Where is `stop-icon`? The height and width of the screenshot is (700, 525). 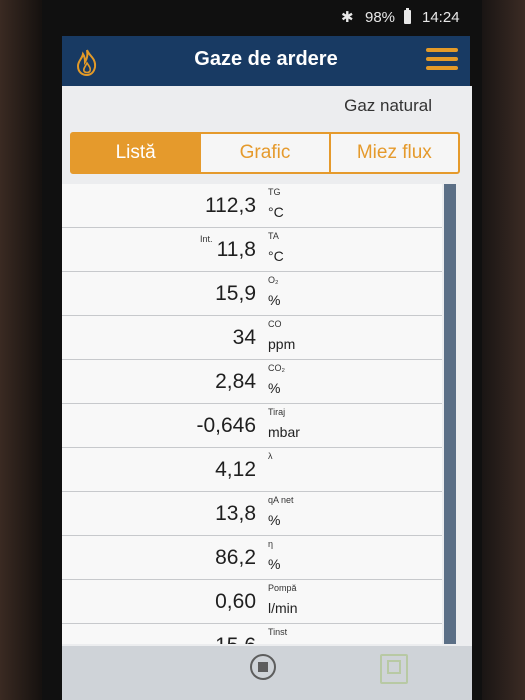
stop-icon is located at coordinates (263, 667).